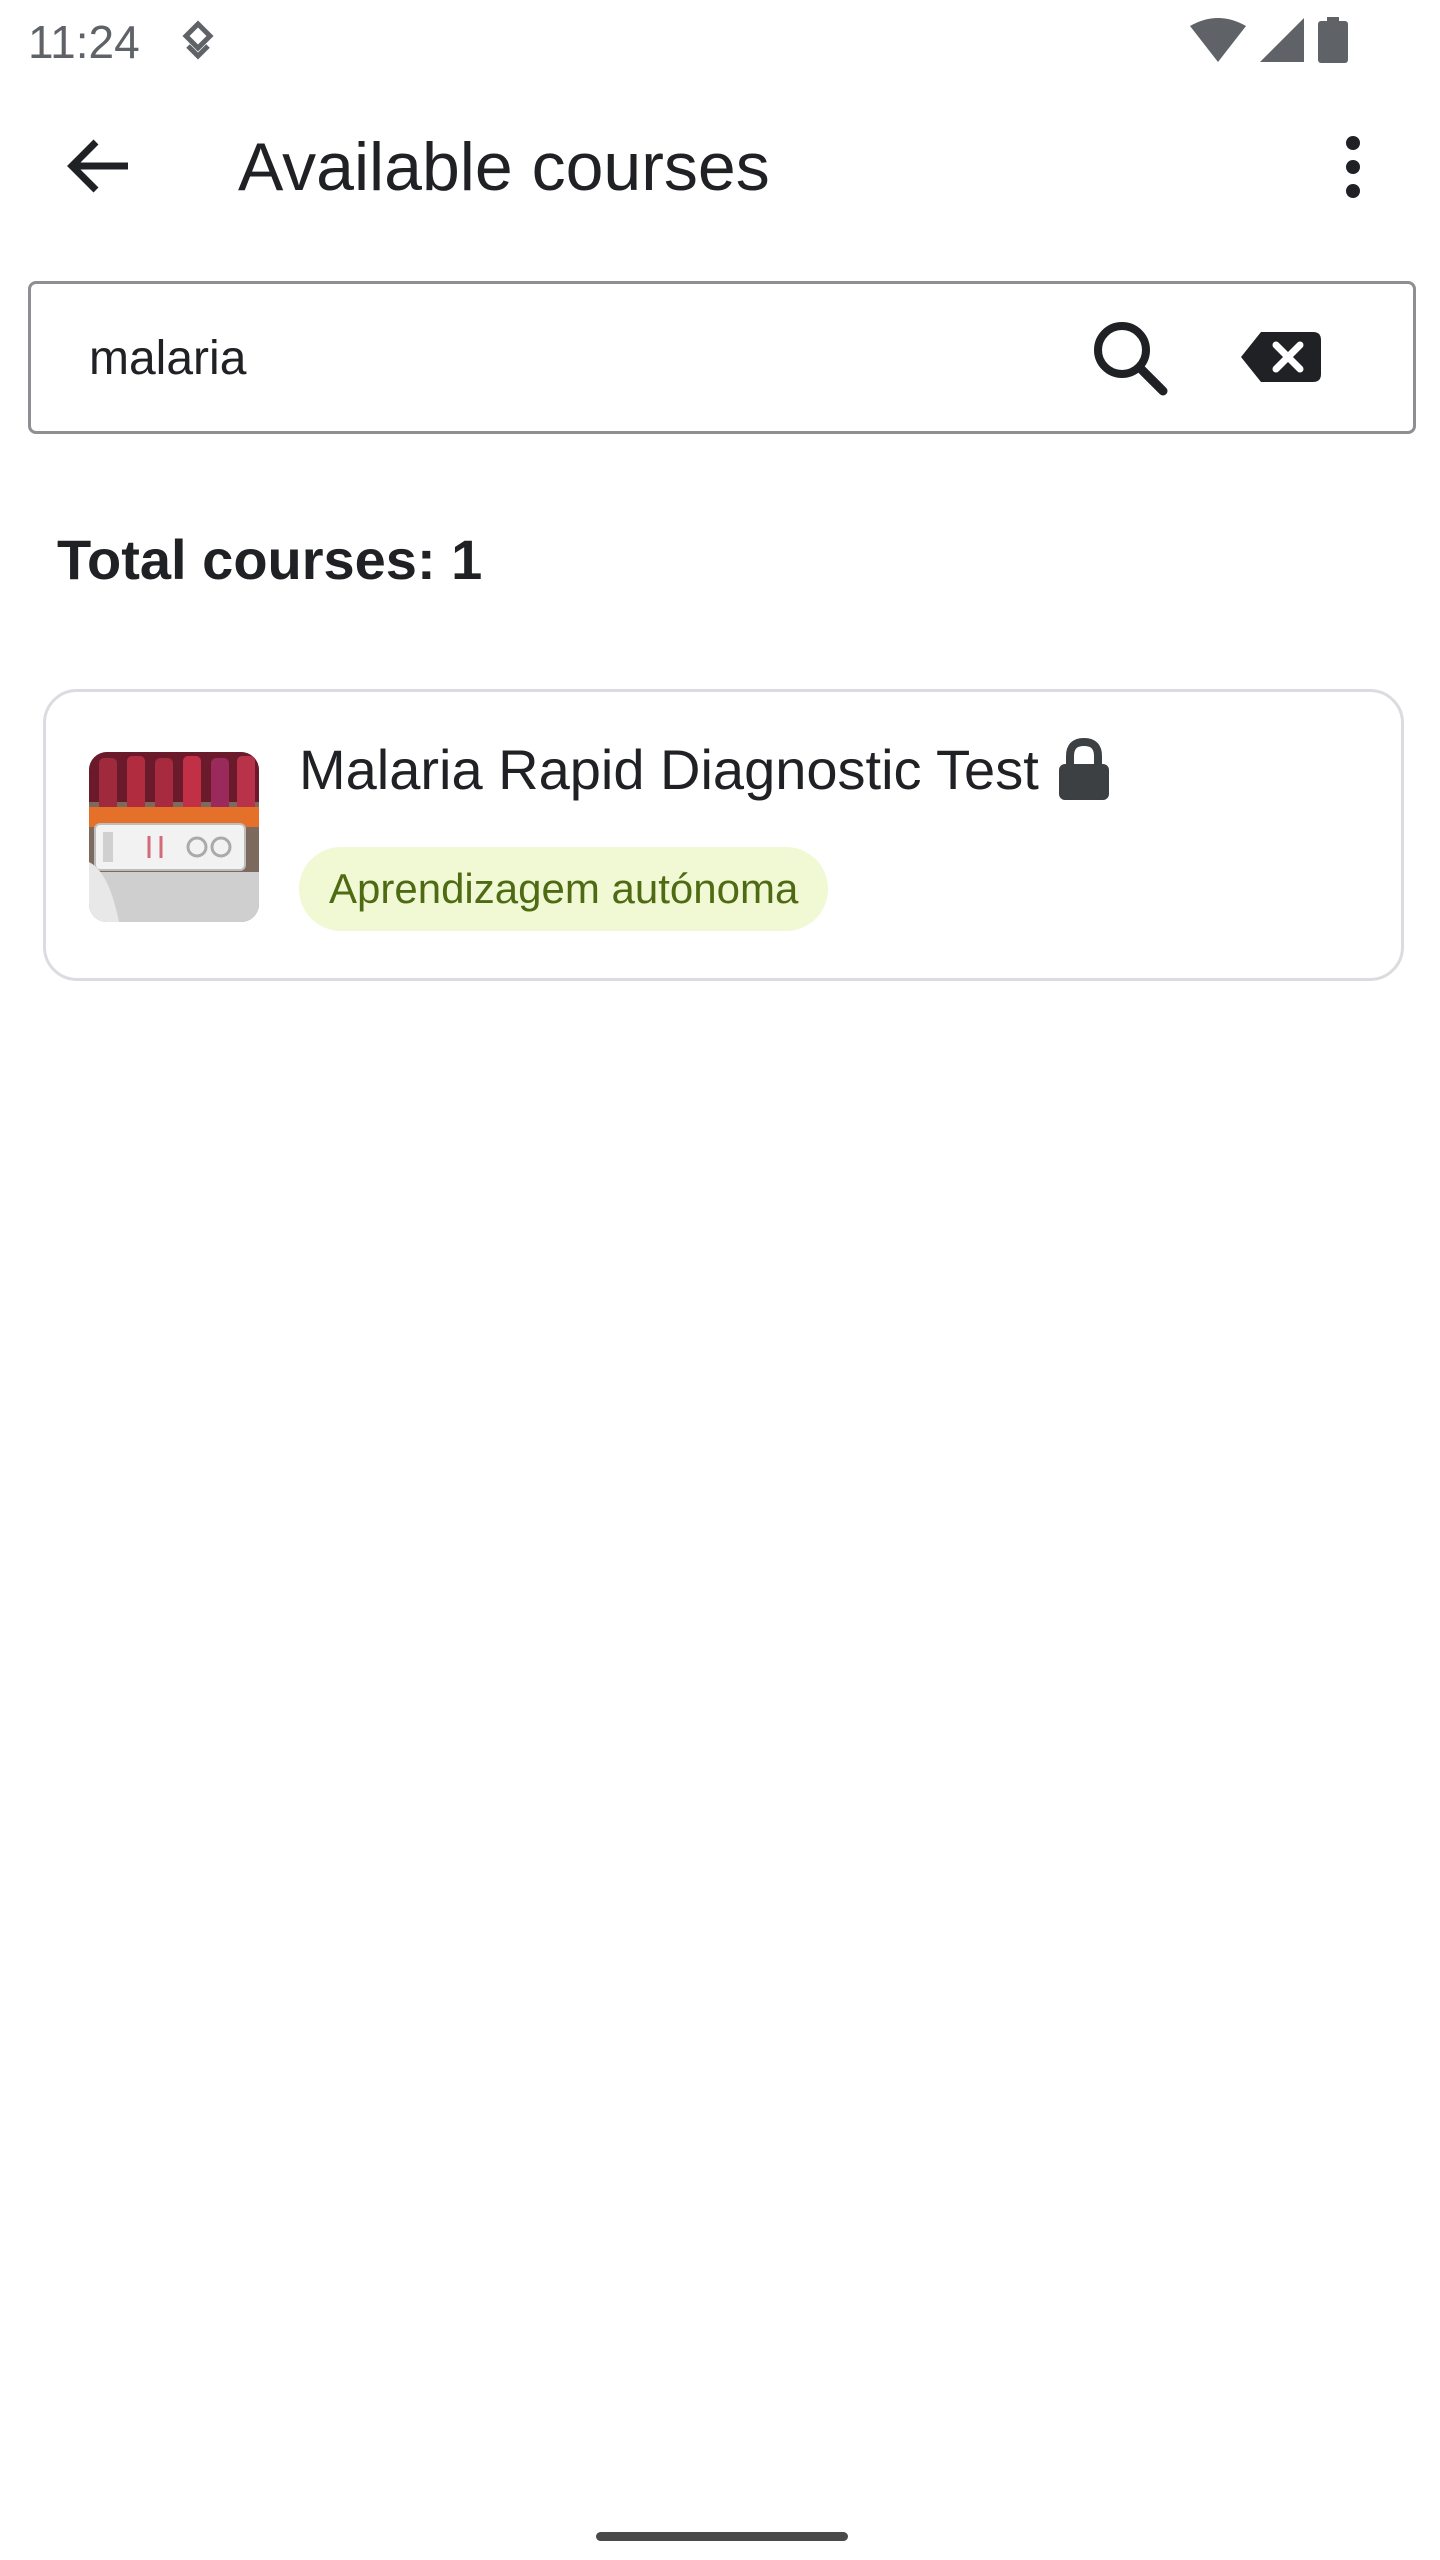  What do you see at coordinates (504, 167) in the screenshot?
I see `page-title: Available courses` at bounding box center [504, 167].